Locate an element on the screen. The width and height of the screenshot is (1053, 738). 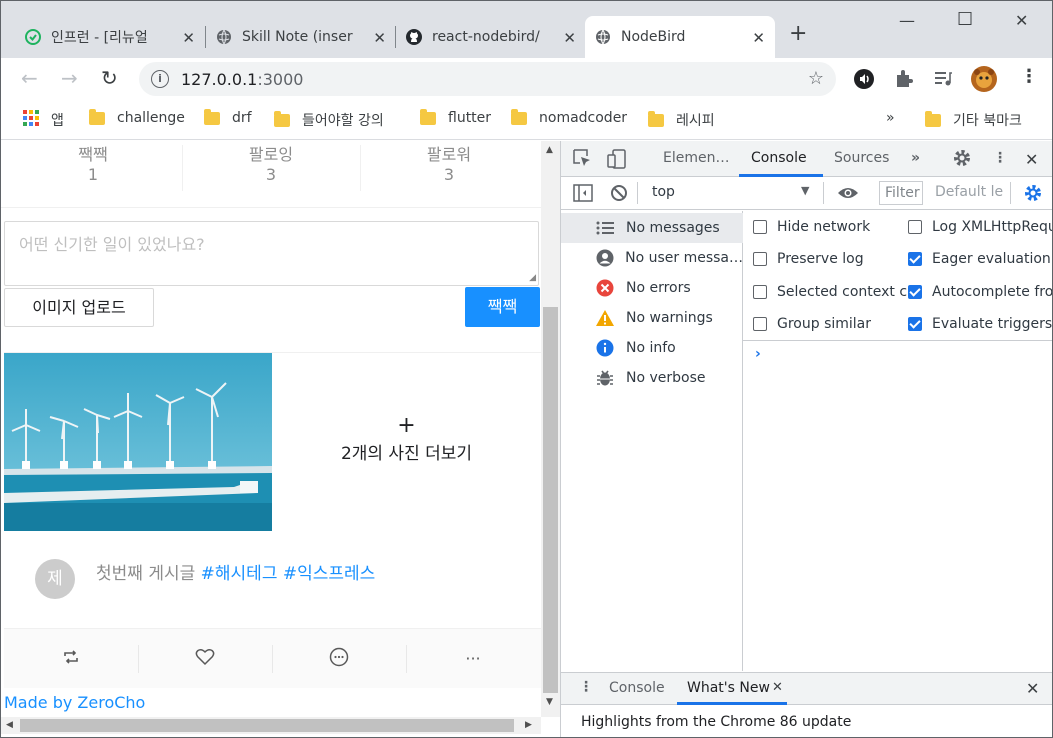
profile-avatar is located at coordinates (984, 81).